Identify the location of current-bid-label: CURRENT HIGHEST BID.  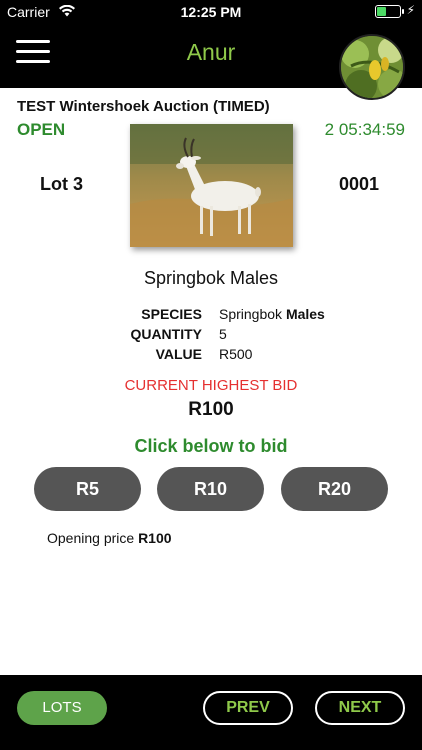
(211, 385).